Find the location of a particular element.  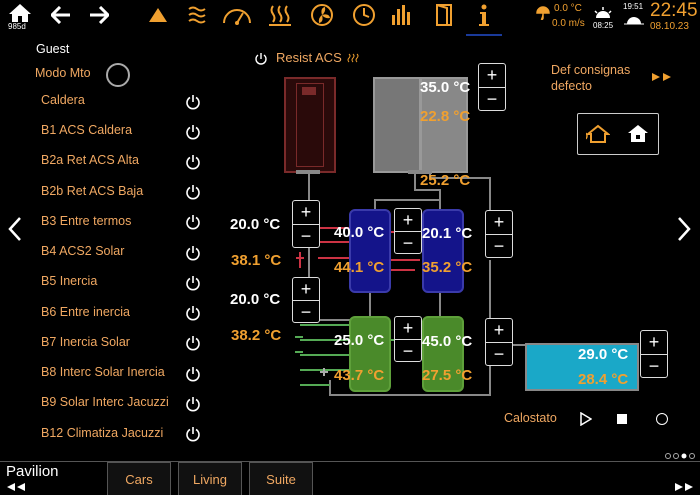

acs-tank-left is located at coordinates (397, 125).